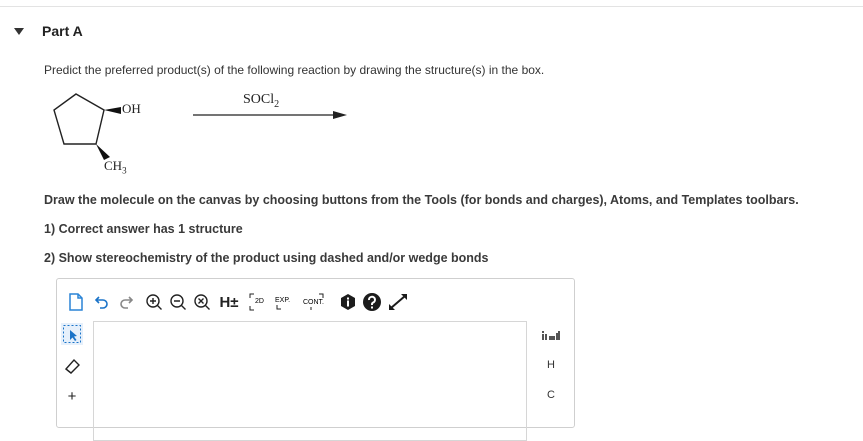 This screenshot has height=441, width=863. I want to click on zoom-reset-icon, so click(202, 302).